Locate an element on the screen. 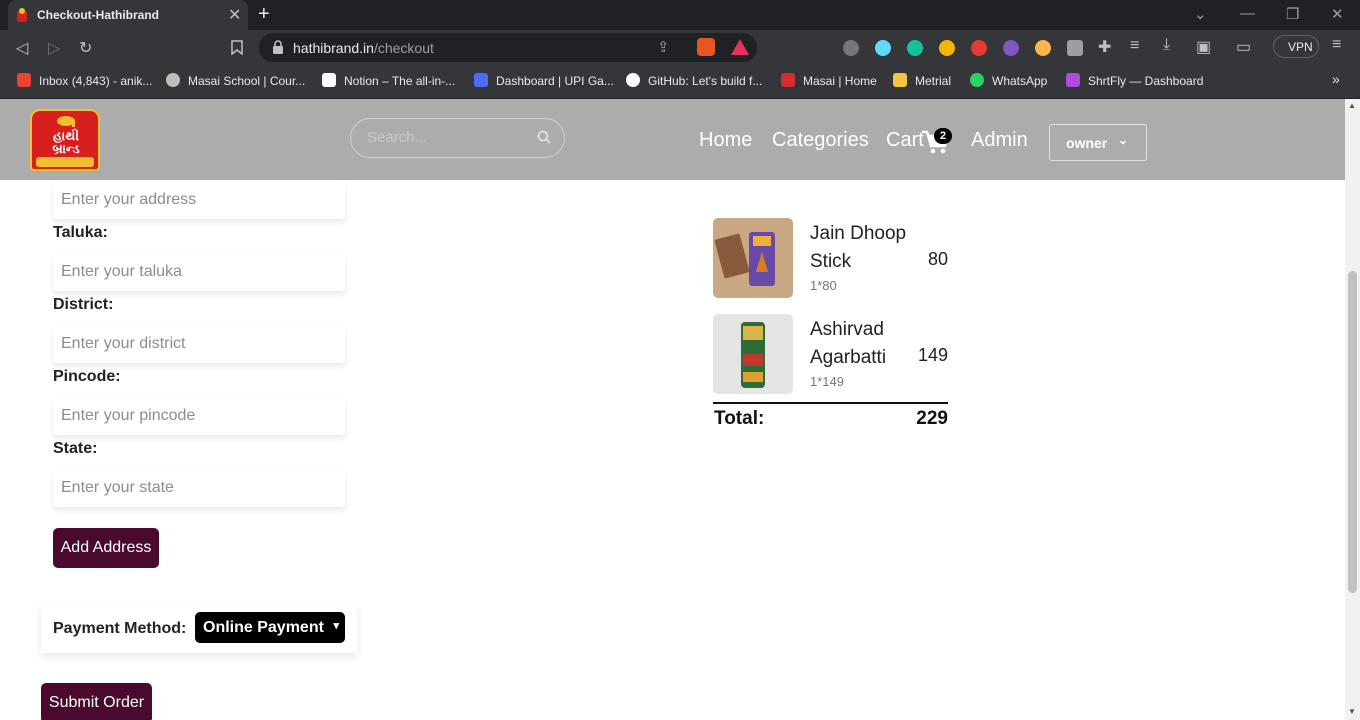 Image resolution: width=1360 pixels, height=720 pixels. minimize-icon: — is located at coordinates (1247, 13).